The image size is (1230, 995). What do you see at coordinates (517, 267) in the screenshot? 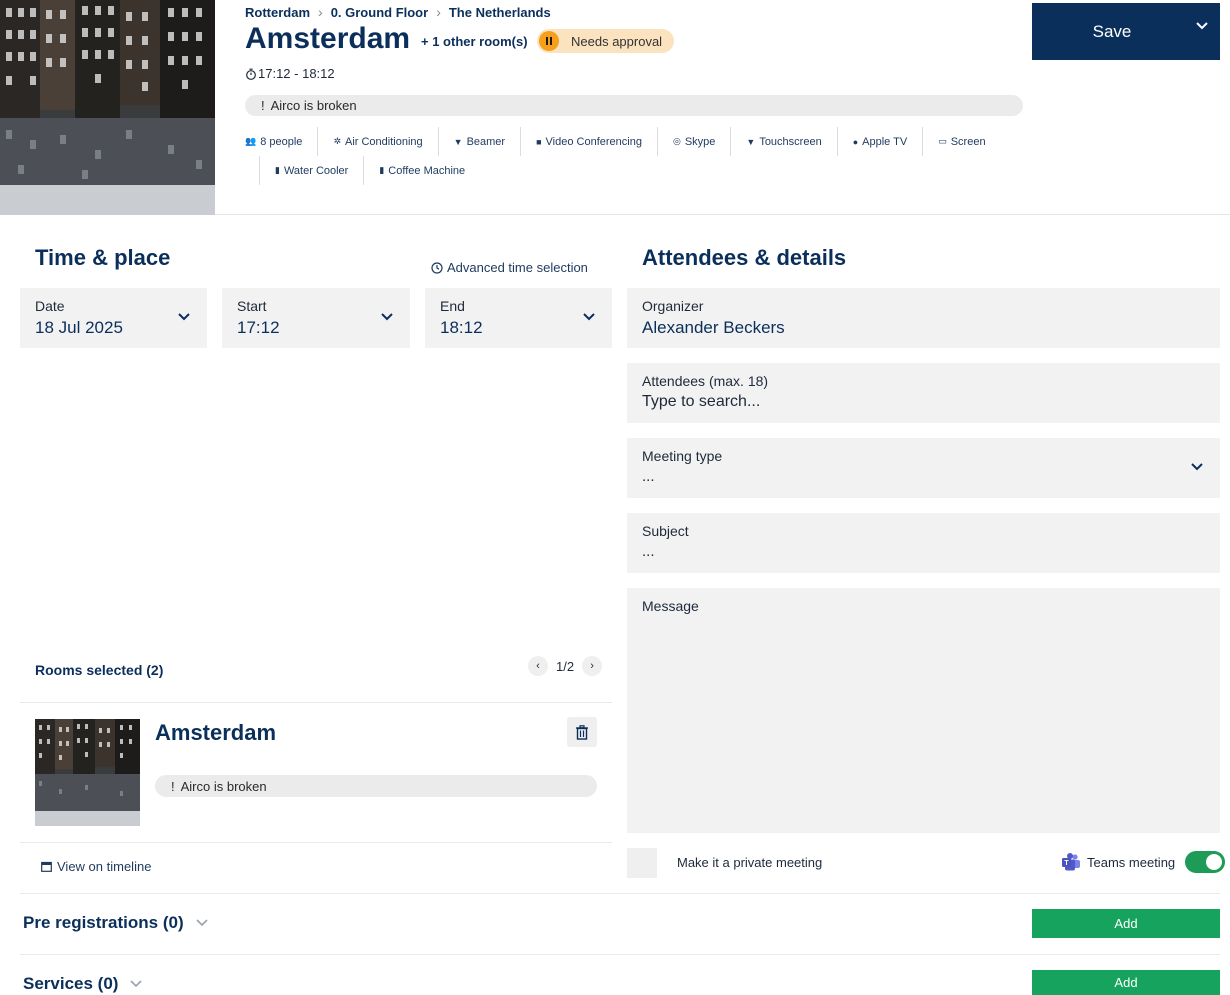
I see `advanced-time-selection-label: Advanced time selection` at bounding box center [517, 267].